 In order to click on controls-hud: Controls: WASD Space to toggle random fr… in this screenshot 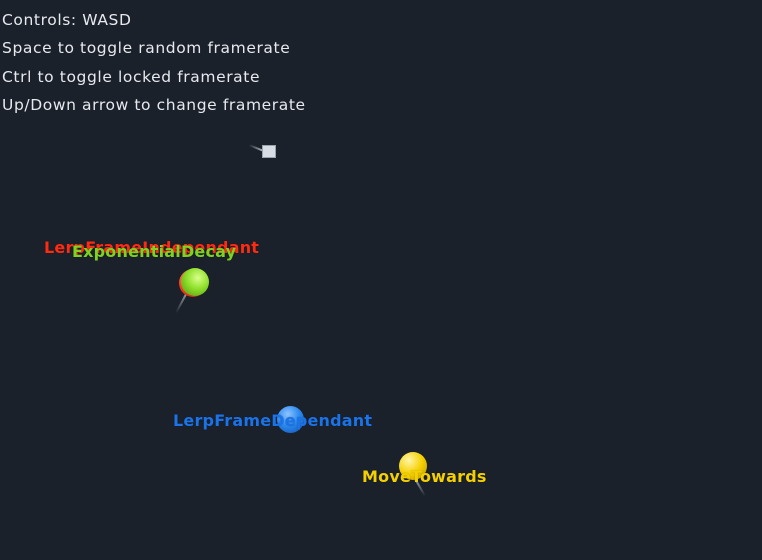, I will do `click(154, 62)`.